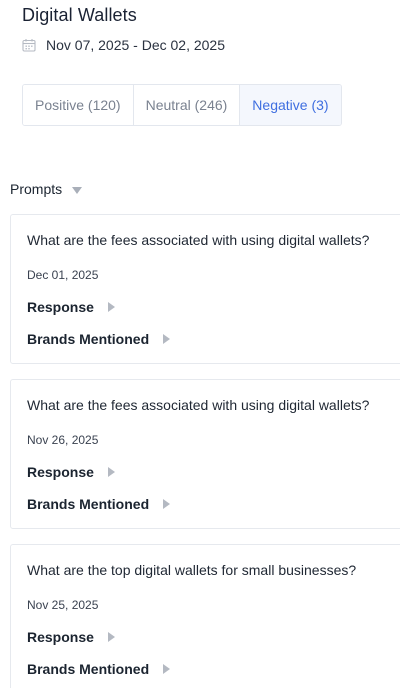  I want to click on prompt-date: Nov 25, 2025, so click(63, 605).